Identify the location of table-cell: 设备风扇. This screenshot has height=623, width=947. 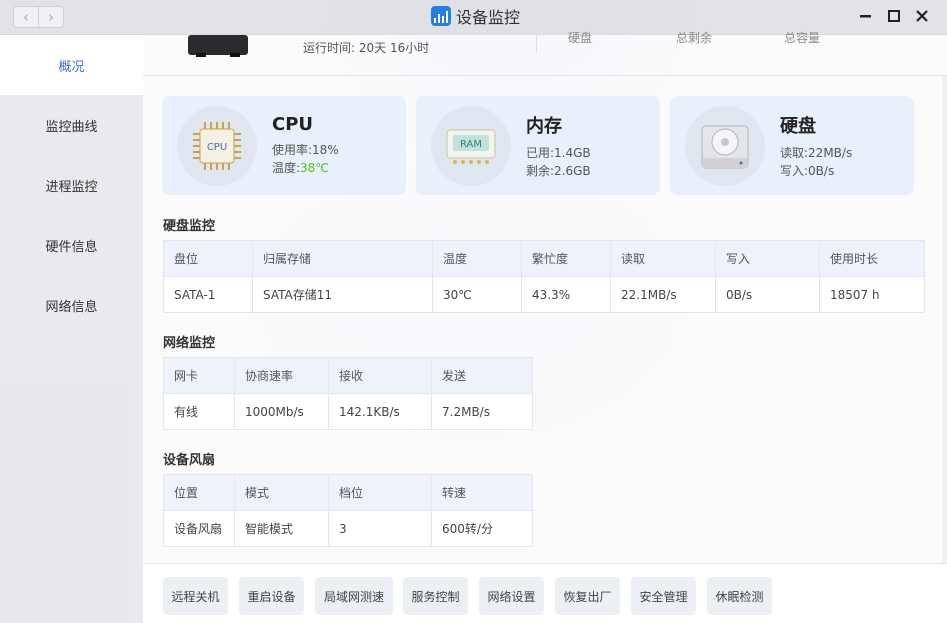
(199, 528).